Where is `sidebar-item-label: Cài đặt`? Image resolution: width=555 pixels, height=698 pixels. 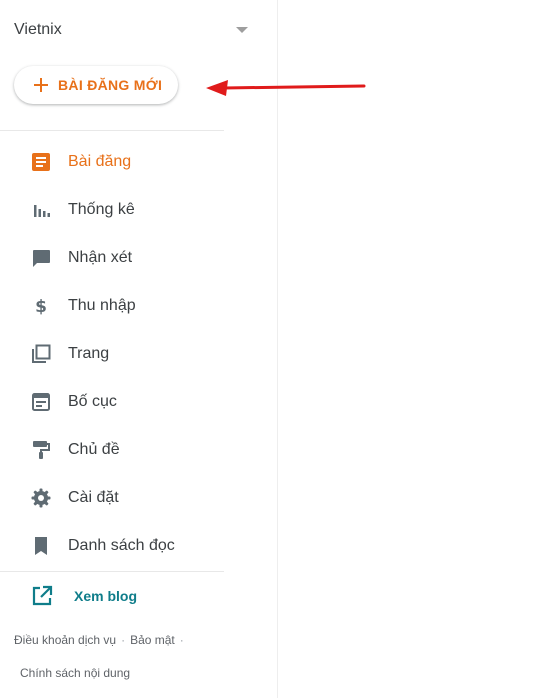
sidebar-item-label: Cài đặt is located at coordinates (93, 497).